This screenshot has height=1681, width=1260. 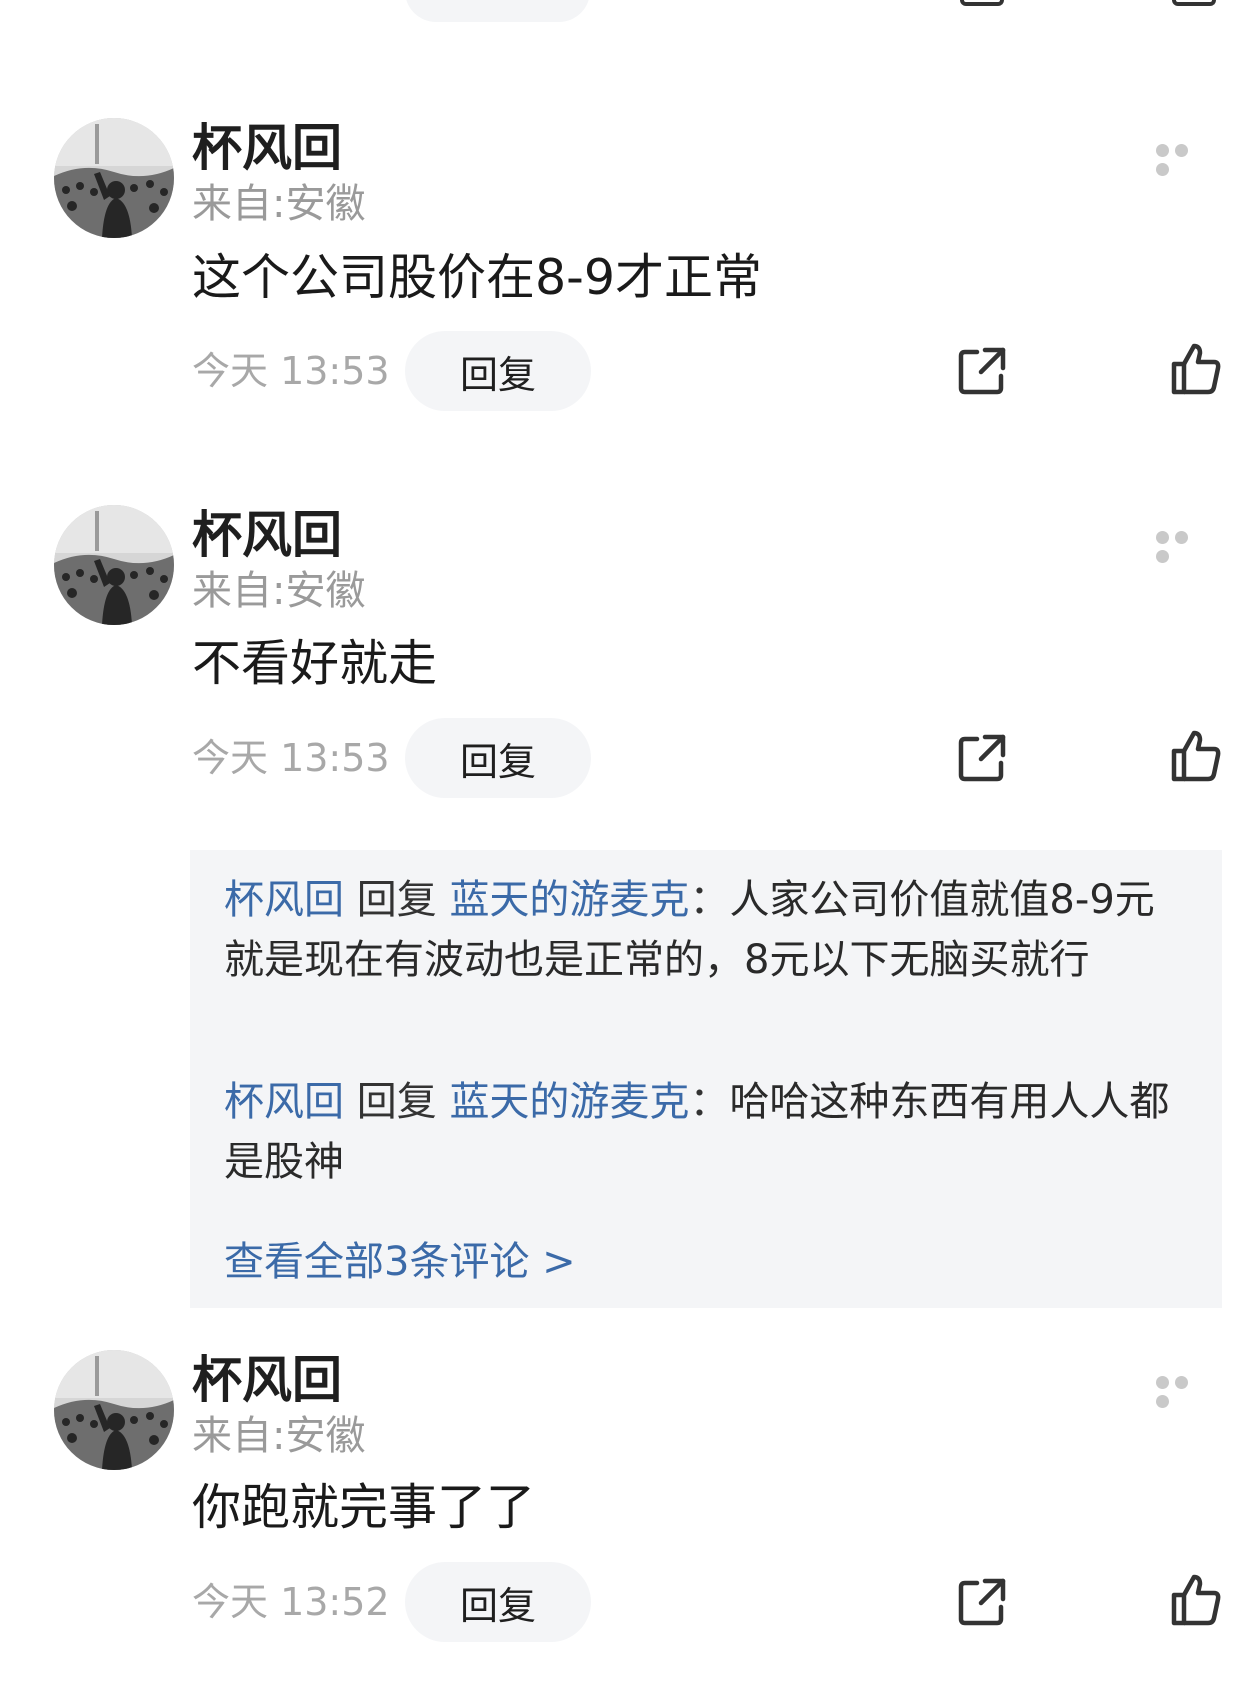 What do you see at coordinates (291, 1602) in the screenshot?
I see `timestamp: 今天 13:52` at bounding box center [291, 1602].